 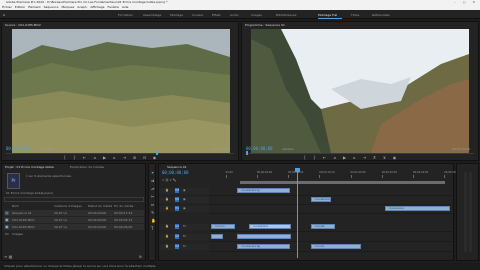 What do you see at coordinates (381, 15) in the screenshot?
I see `workspace-tab-10: Référentiels` at bounding box center [381, 15].